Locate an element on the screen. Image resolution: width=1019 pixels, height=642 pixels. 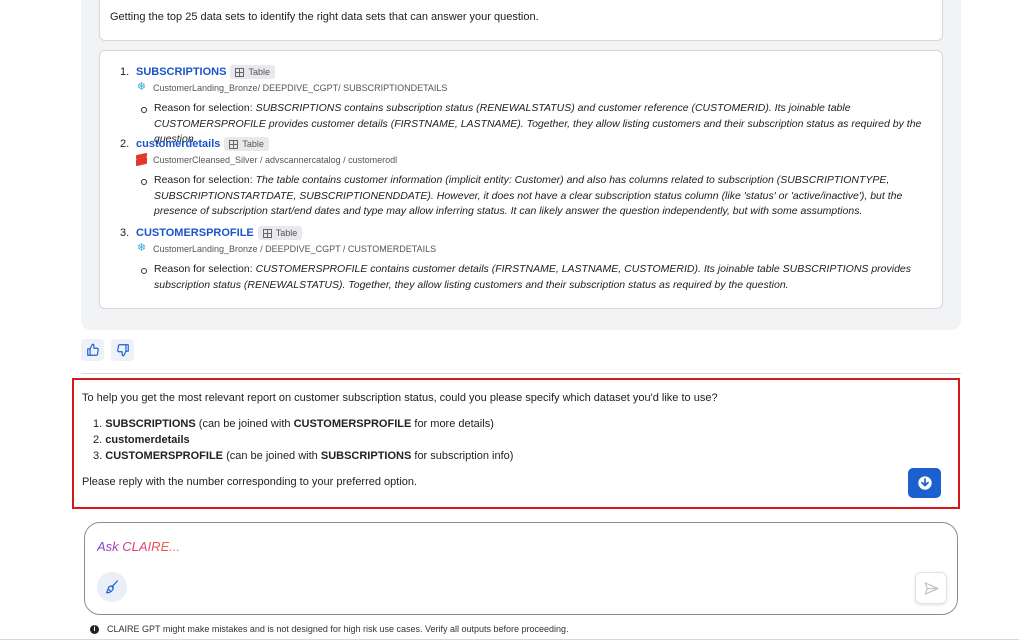
thumbs-up-icon is located at coordinates (92, 349).